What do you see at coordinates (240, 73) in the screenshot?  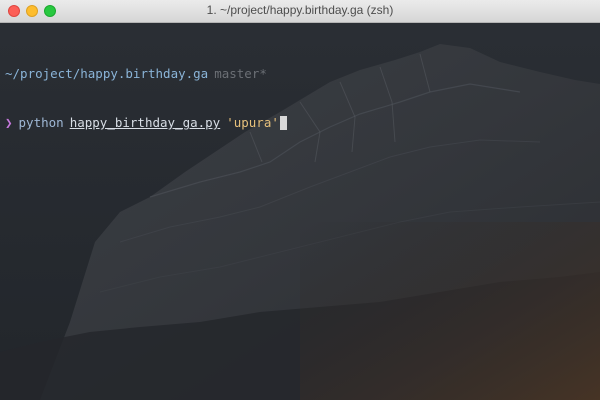 I see `git-branch: master*` at bounding box center [240, 73].